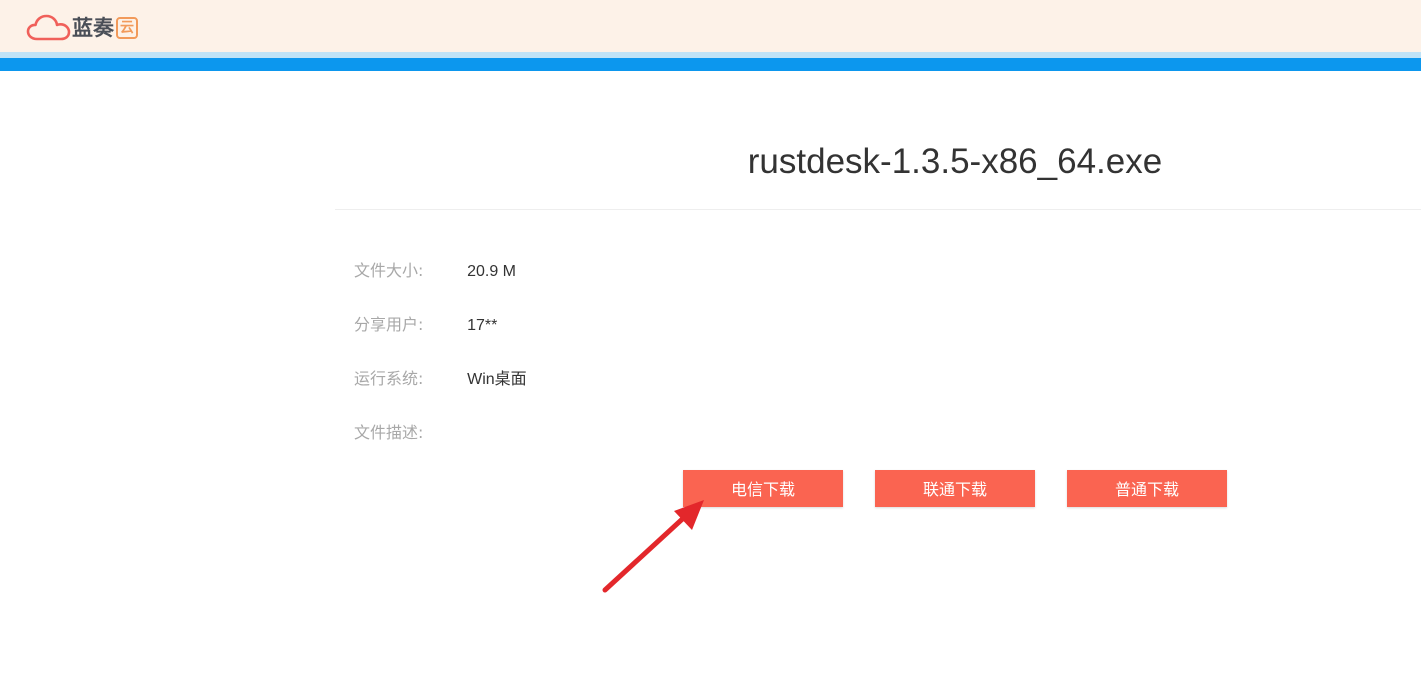 The height and width of the screenshot is (683, 1421). I want to click on info-row-user: 分享用户: 17**, so click(425, 325).